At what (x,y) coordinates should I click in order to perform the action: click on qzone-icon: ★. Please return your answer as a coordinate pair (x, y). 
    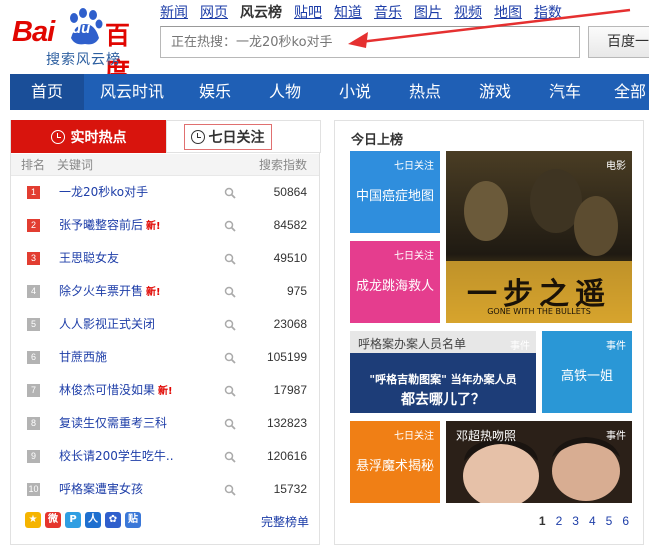
    Looking at the image, I should click on (33, 520).